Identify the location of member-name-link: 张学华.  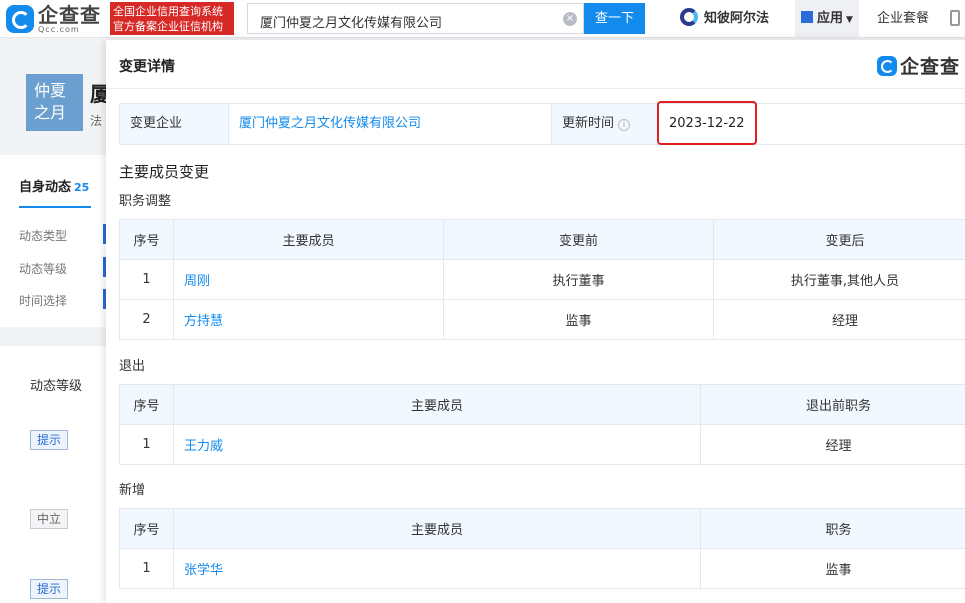
(437, 568).